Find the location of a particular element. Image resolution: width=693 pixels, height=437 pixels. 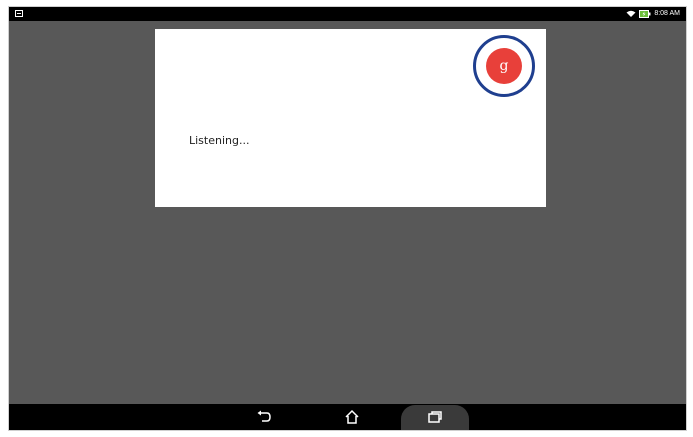

back-icon is located at coordinates (264, 416).